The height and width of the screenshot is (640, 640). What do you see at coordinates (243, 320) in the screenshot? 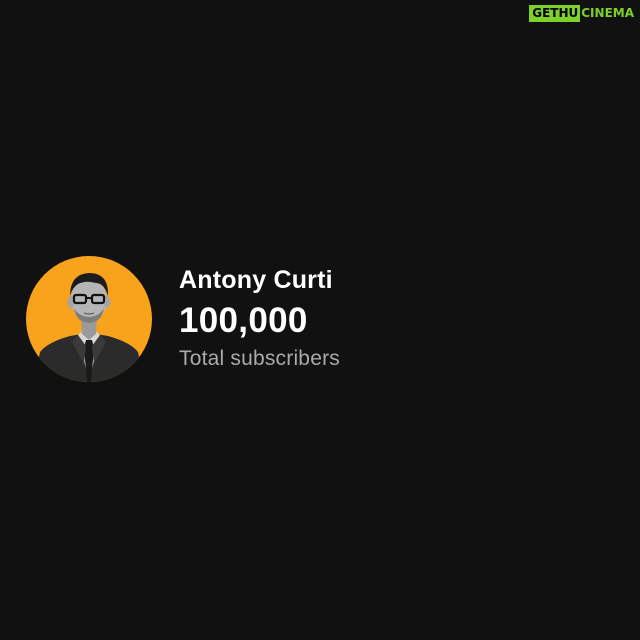
I see `subscriber-count: 100,000` at bounding box center [243, 320].